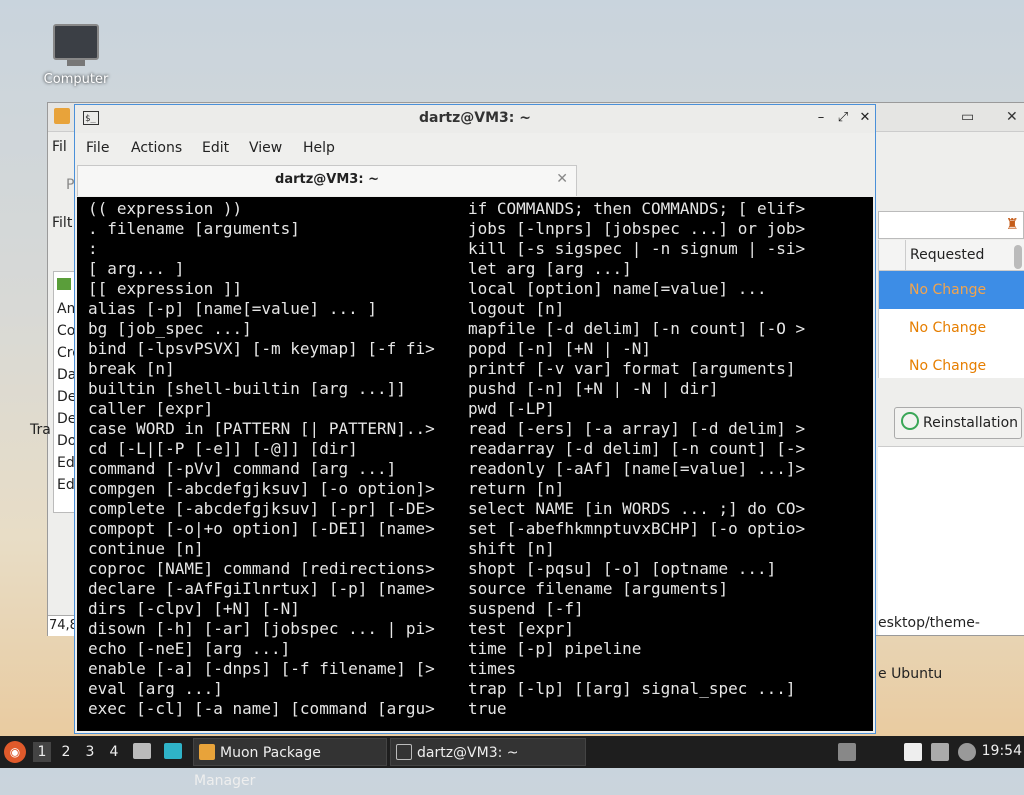  Describe the element at coordinates (622, 568) in the screenshot. I see `terminal-line: shopt [-pqsu] [-o] [optname ...]` at that location.